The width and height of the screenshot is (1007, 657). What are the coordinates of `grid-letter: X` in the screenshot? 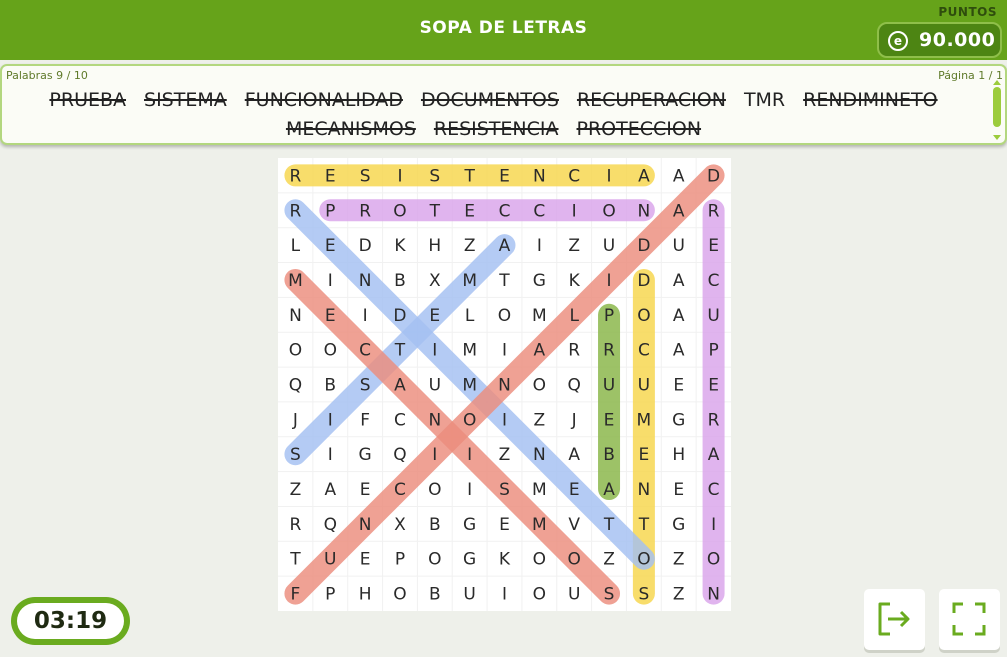 It's located at (400, 525).